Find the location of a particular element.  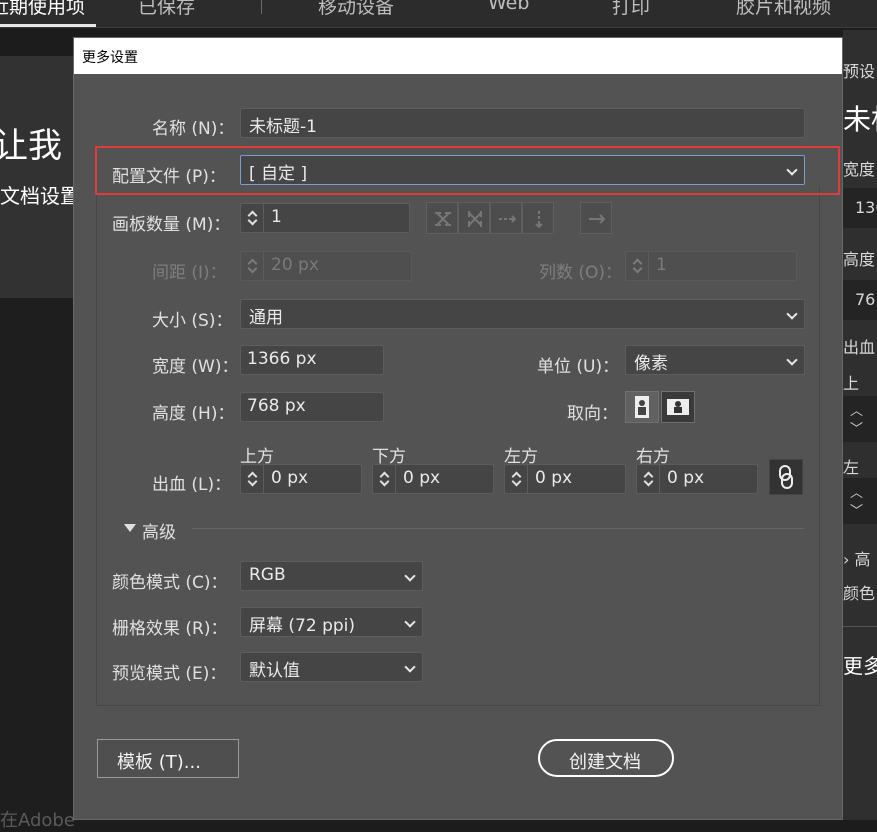

tab-separator is located at coordinates (261, 7).